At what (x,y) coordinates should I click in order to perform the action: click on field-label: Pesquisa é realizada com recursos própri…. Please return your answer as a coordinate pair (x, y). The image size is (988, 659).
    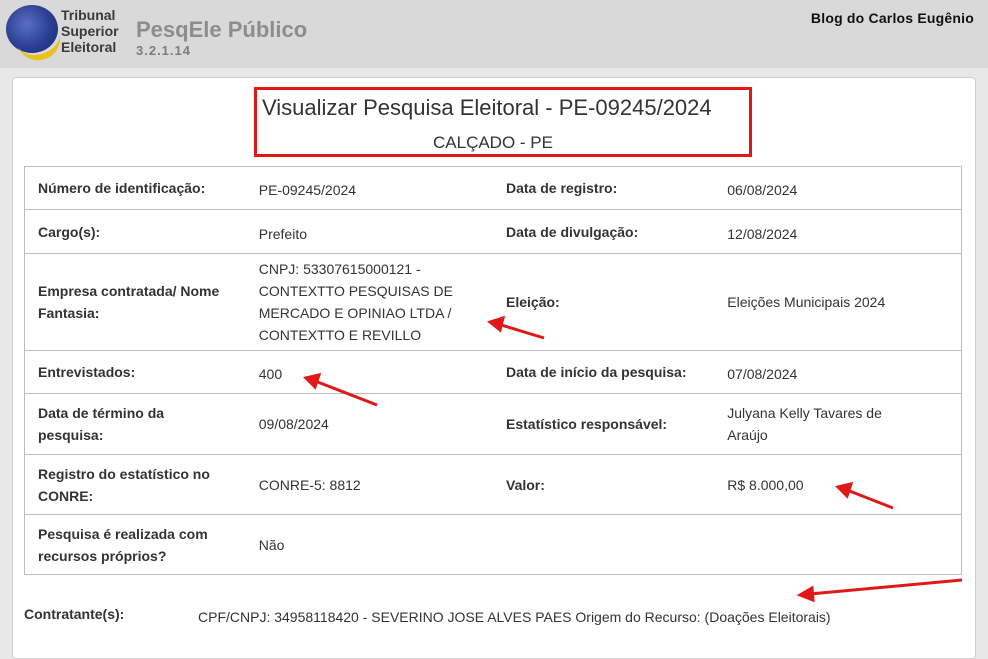
    Looking at the image, I should click on (141, 544).